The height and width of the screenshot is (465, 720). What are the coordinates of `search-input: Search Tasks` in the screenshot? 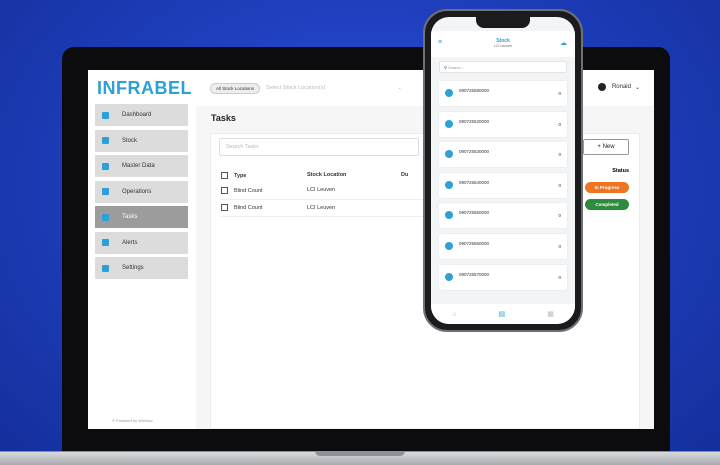 It's located at (319, 147).